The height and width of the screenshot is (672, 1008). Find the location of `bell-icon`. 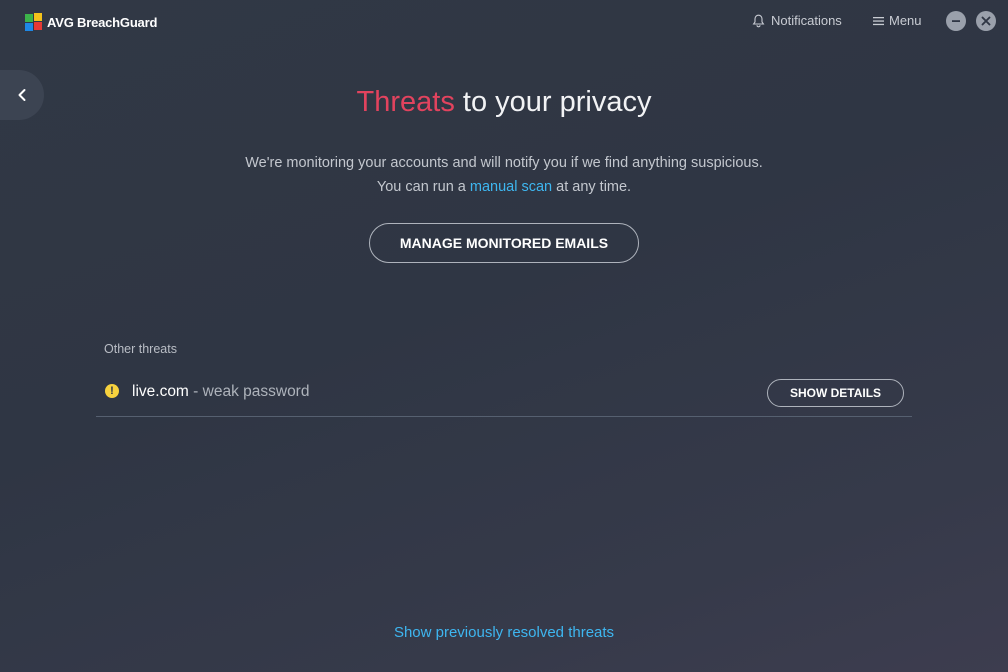

bell-icon is located at coordinates (758, 20).